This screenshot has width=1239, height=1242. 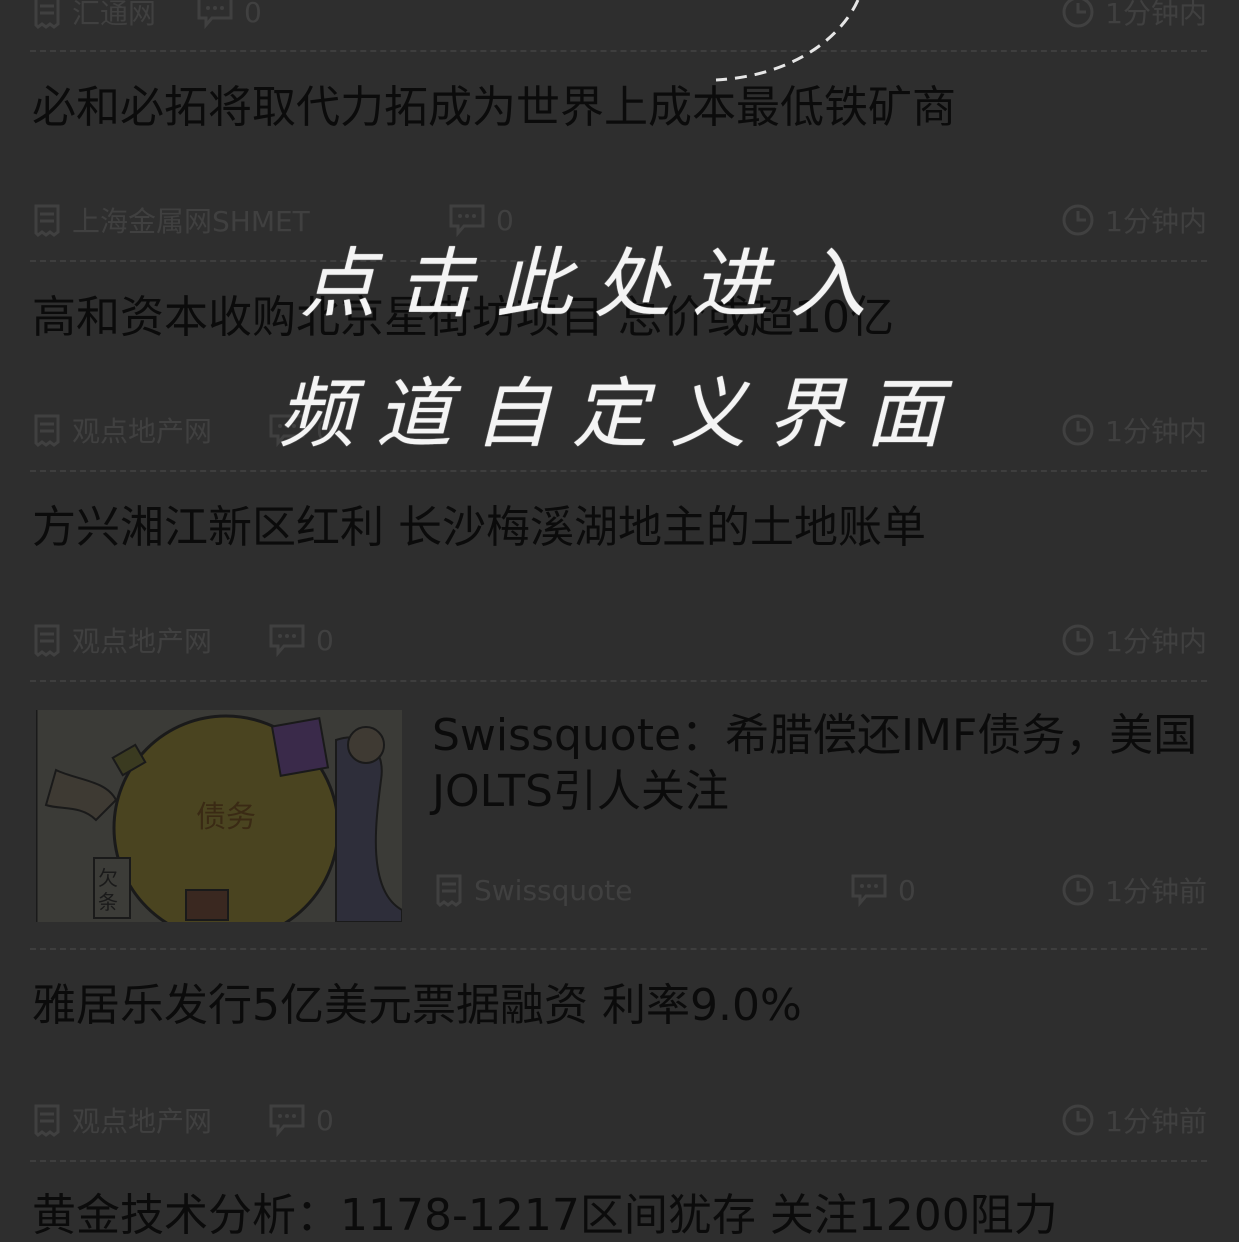 I want to click on news-meta-4: Swissquote 0 1分钟前, so click(x=820, y=890).